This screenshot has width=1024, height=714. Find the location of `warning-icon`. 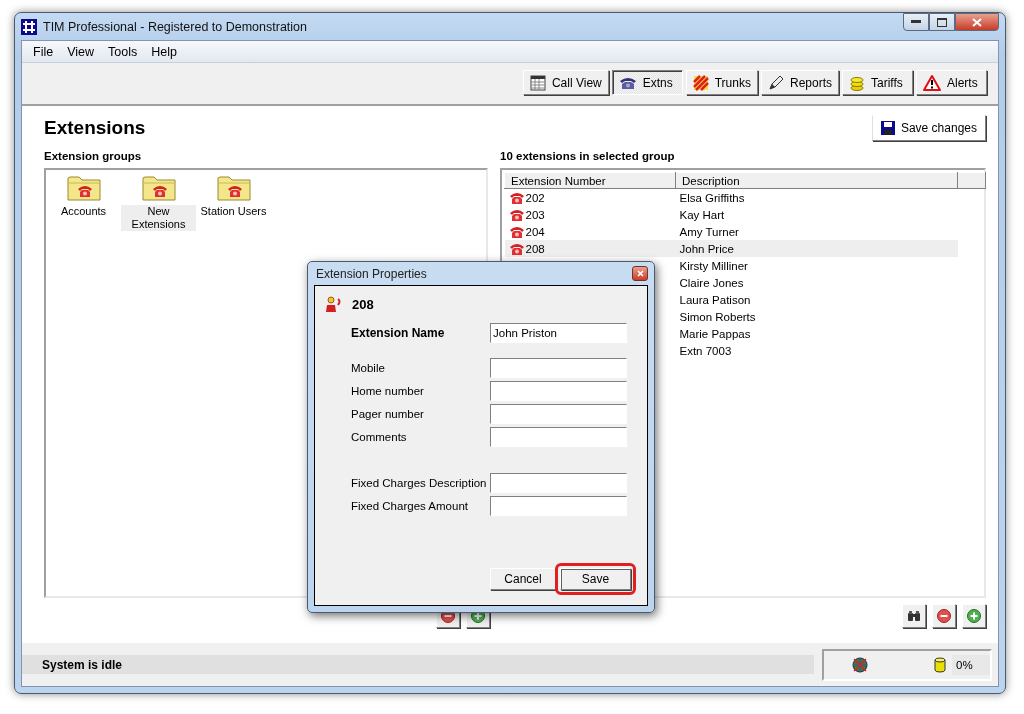

warning-icon is located at coordinates (932, 82).